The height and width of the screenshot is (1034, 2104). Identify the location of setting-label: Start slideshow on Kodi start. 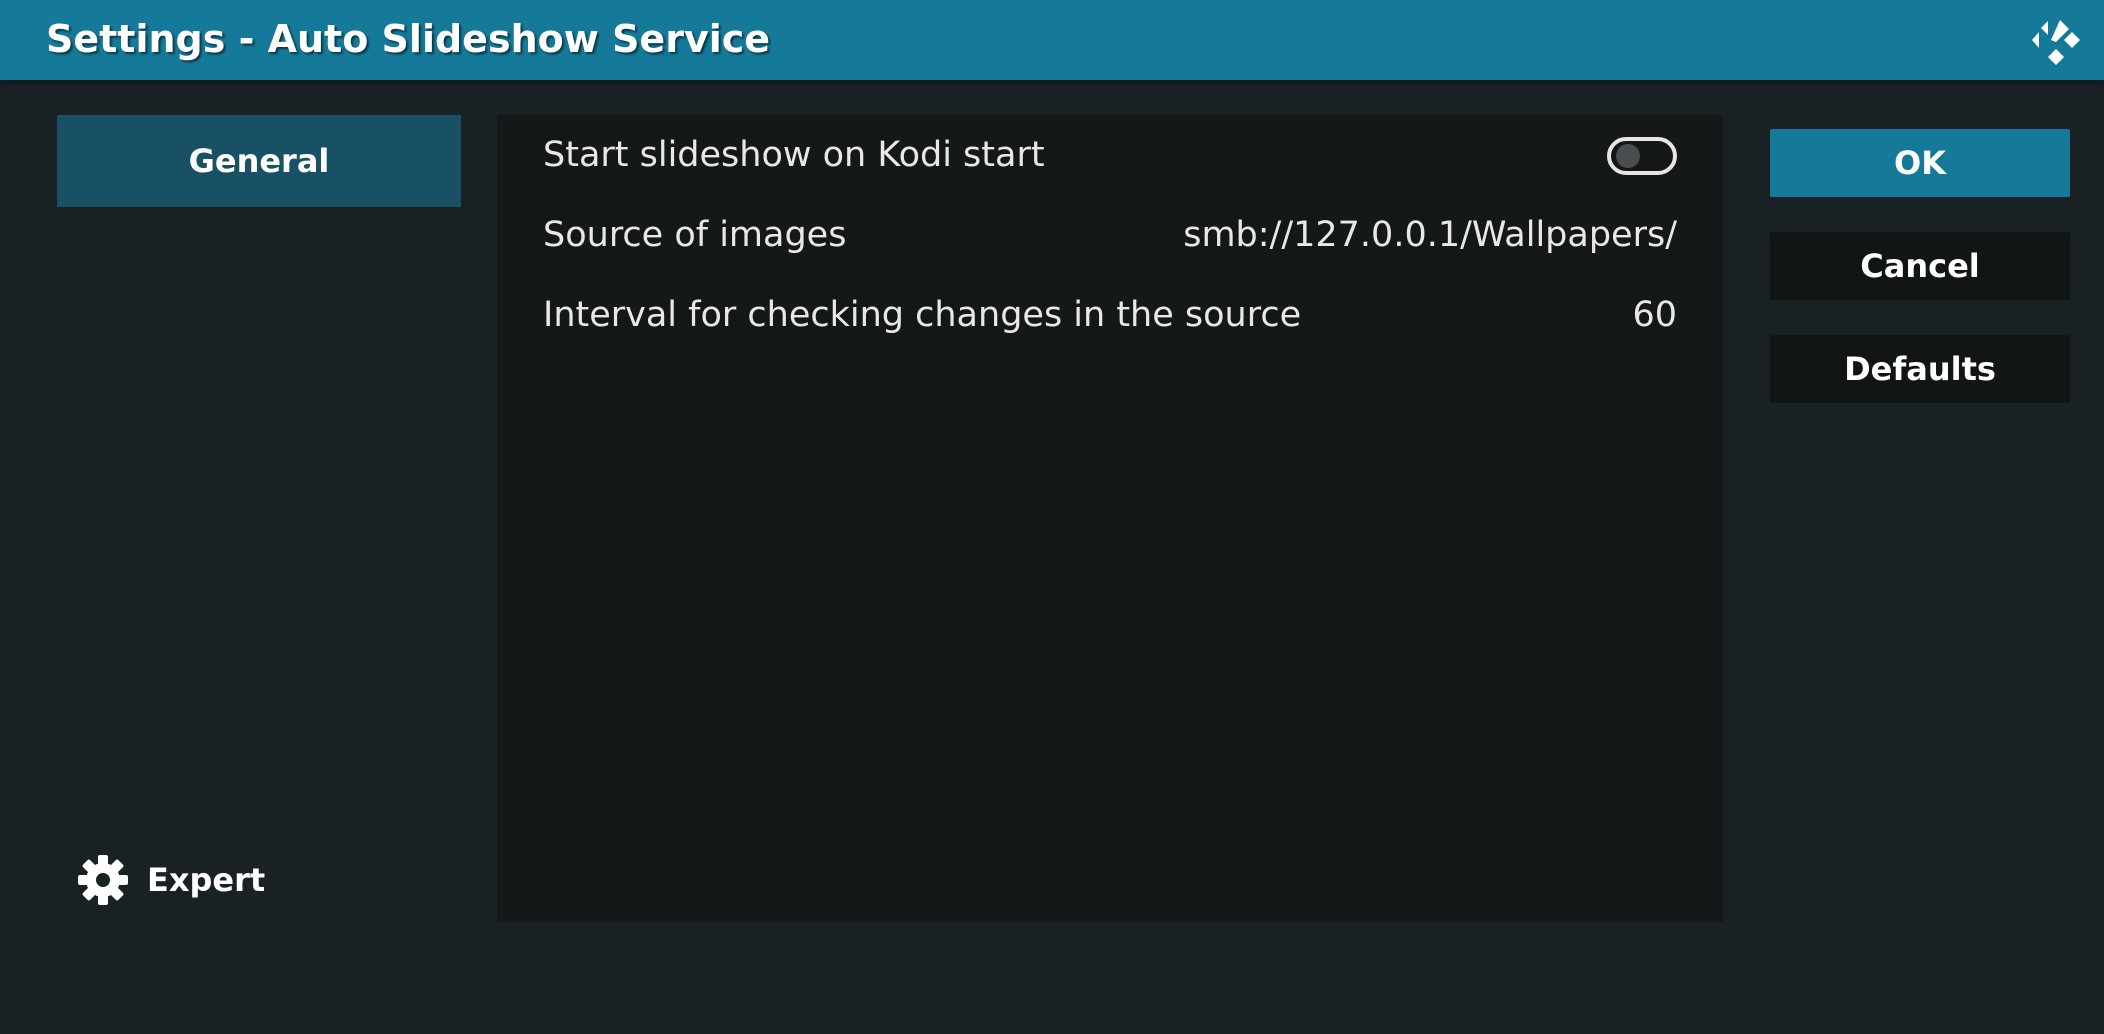
(794, 155).